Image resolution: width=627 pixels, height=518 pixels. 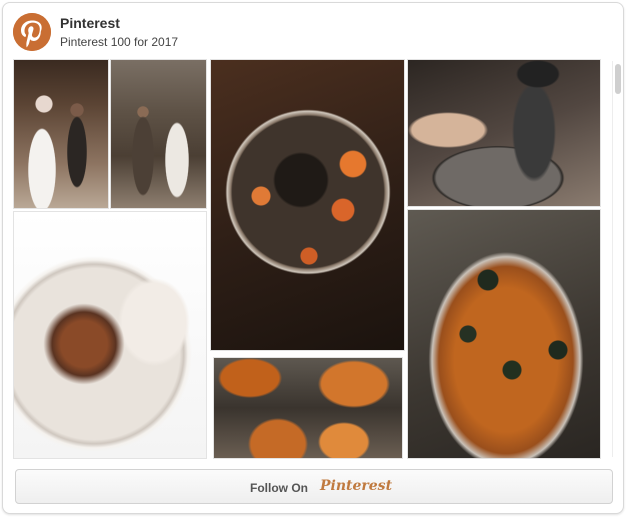 What do you see at coordinates (119, 42) in the screenshot?
I see `board-title: Pinterest 100 for 2017` at bounding box center [119, 42].